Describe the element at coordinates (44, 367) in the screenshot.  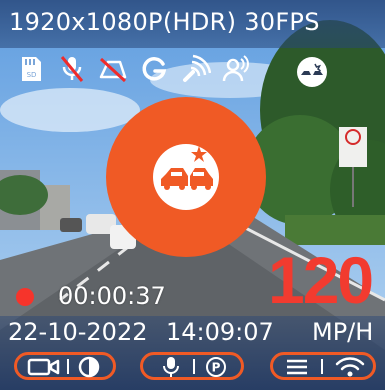
I see `video-camera-icon` at that location.